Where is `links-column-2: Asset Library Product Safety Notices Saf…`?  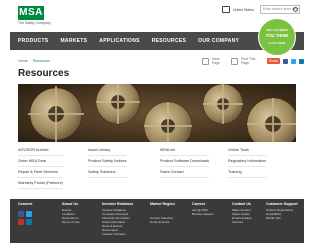
links-column-2: Asset Library Product Safety Notices Saf… is located at coordinates (107, 161).